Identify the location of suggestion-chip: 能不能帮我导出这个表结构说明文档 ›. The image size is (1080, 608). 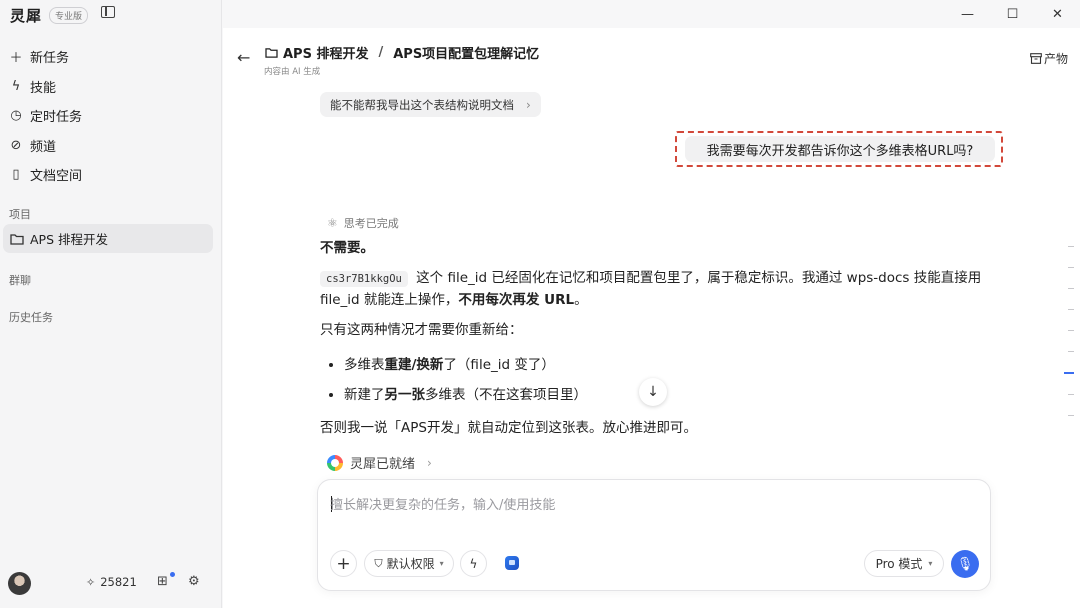
(430, 104).